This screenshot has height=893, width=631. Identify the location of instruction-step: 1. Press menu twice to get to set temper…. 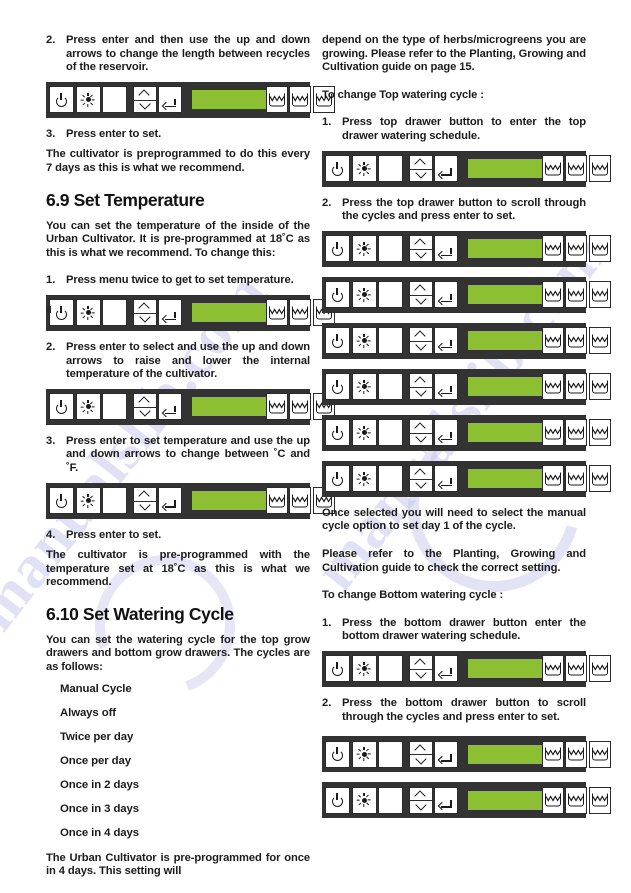
(178, 281).